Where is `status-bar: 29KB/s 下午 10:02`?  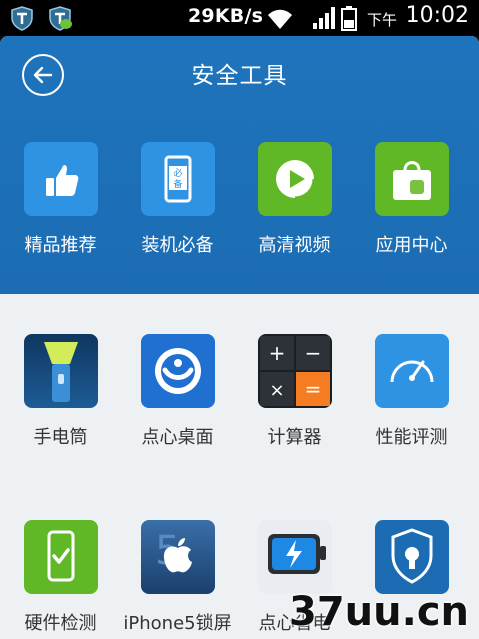 status-bar: 29KB/s 下午 10:02 is located at coordinates (239, 18).